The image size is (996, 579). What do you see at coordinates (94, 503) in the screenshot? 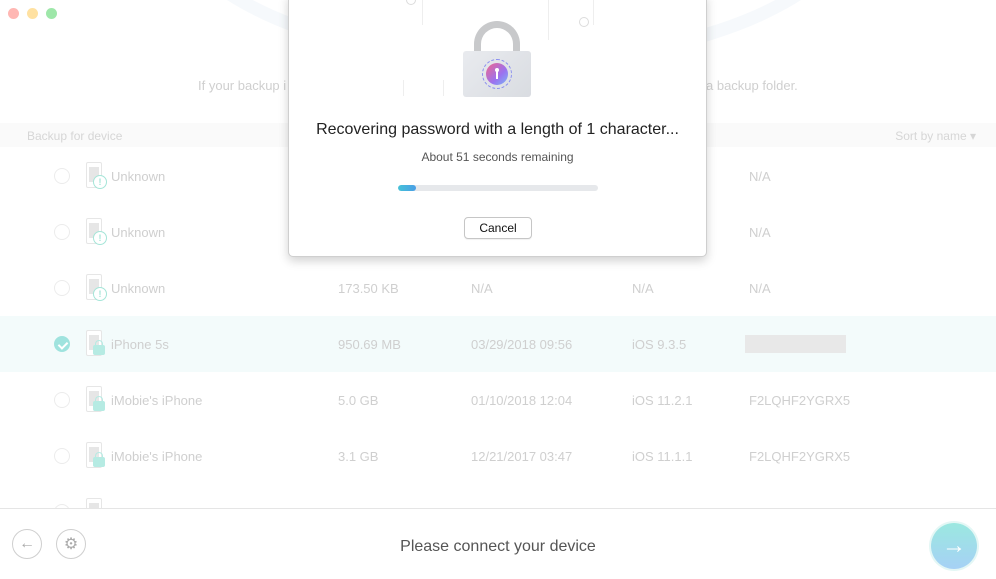
I see `phone-icon` at bounding box center [94, 503].